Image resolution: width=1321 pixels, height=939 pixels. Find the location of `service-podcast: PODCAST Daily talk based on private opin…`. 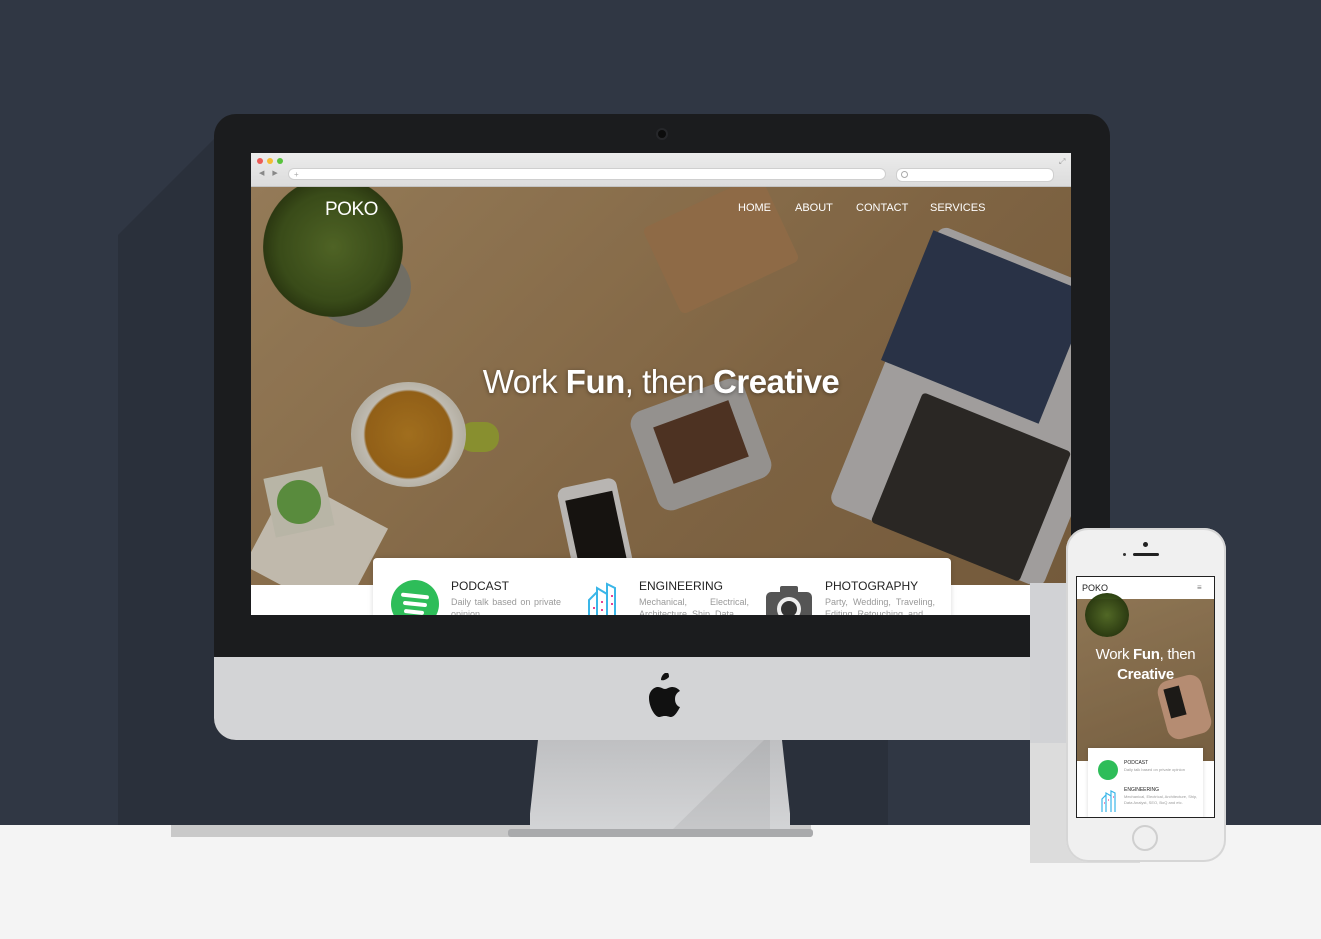

service-podcast: PODCAST Daily talk based on private opin… is located at coordinates (467, 586).